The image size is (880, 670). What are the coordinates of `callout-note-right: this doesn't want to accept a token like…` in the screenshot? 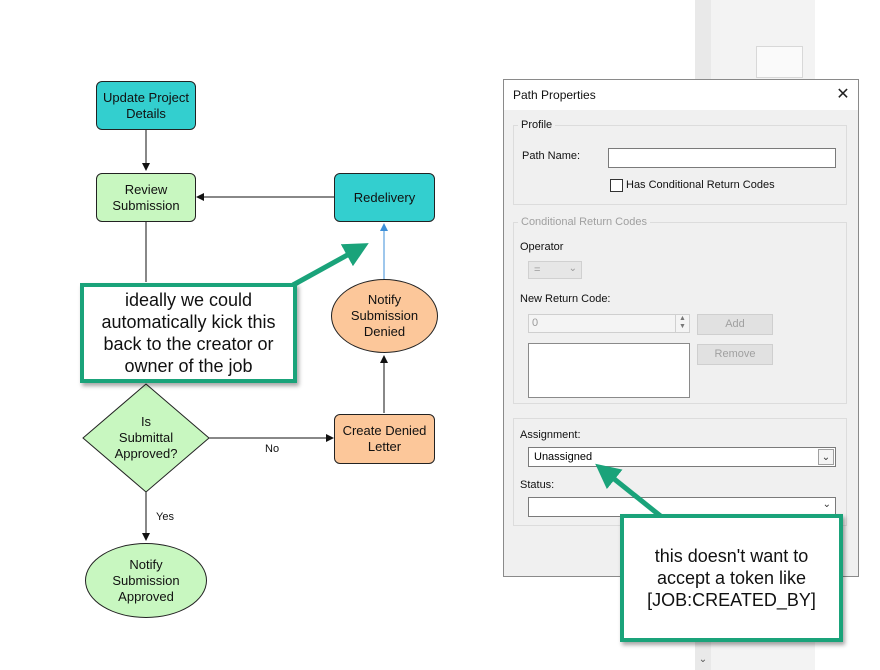 It's located at (731, 578).